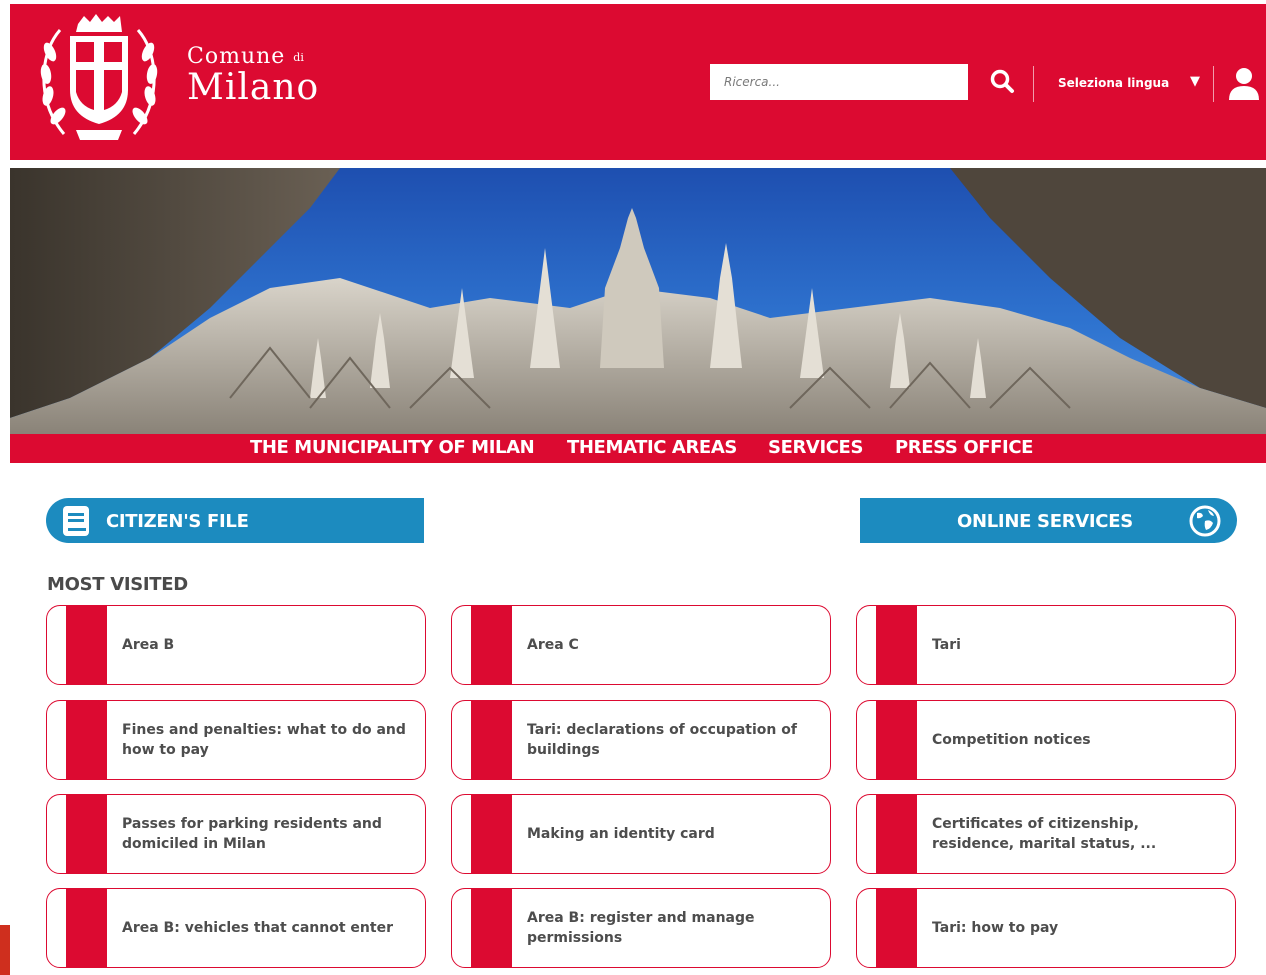 The image size is (1266, 975). What do you see at coordinates (177, 521) in the screenshot?
I see `citizens-file-label: CITIZEN'S FILE` at bounding box center [177, 521].